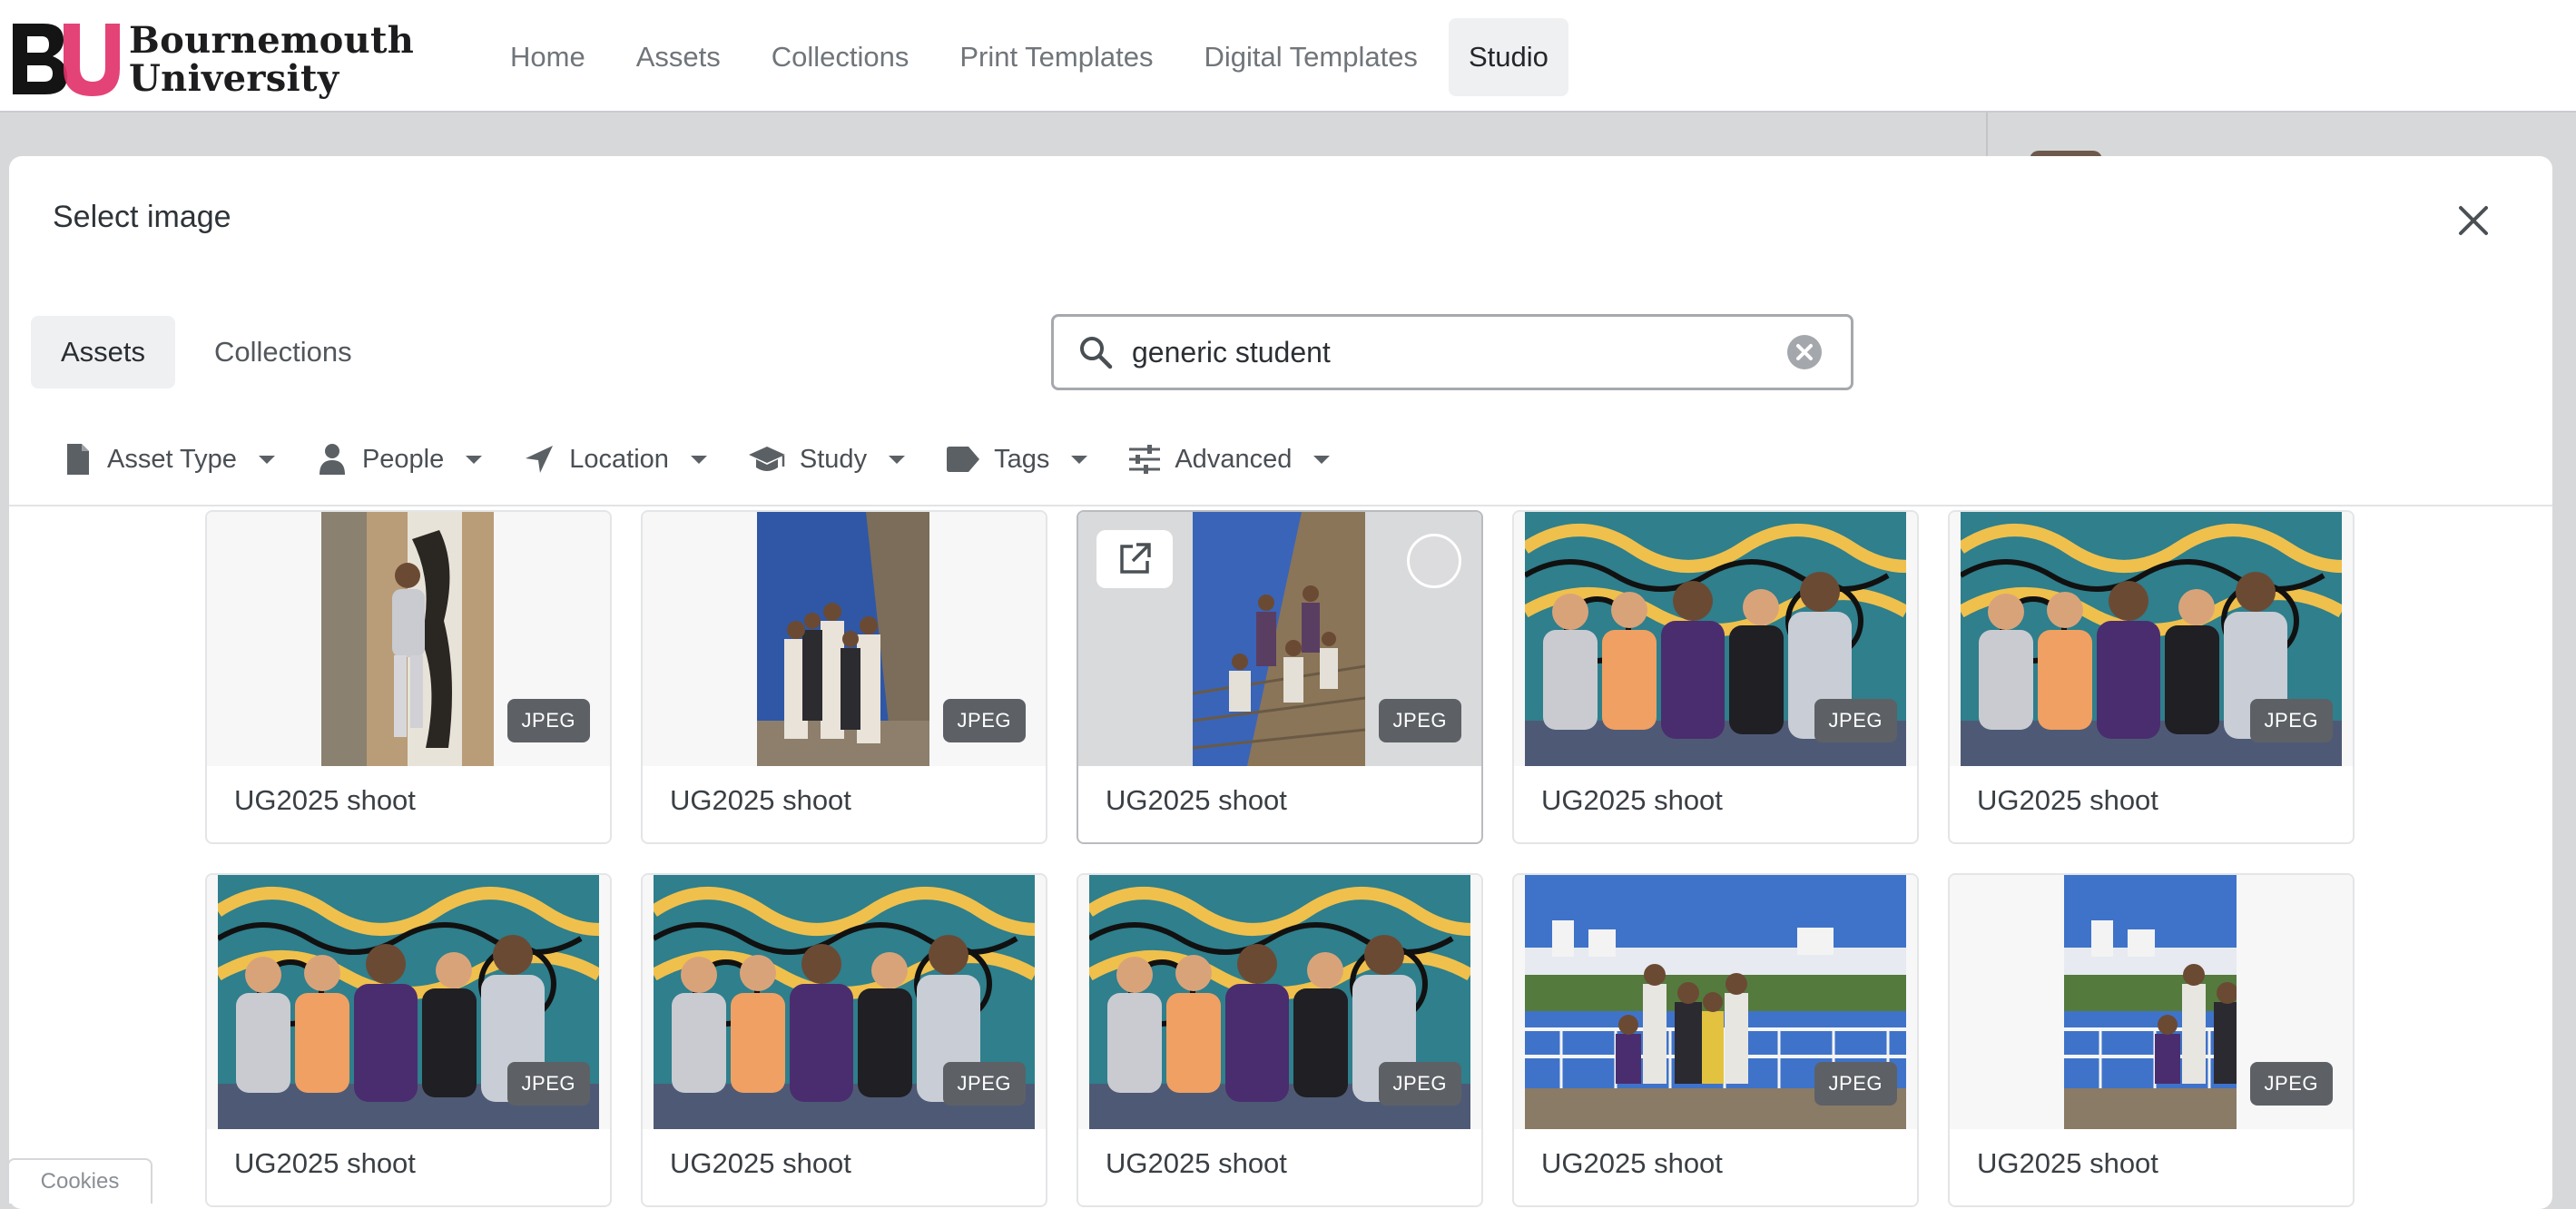  What do you see at coordinates (1145, 459) in the screenshot?
I see `sliders-icon` at bounding box center [1145, 459].